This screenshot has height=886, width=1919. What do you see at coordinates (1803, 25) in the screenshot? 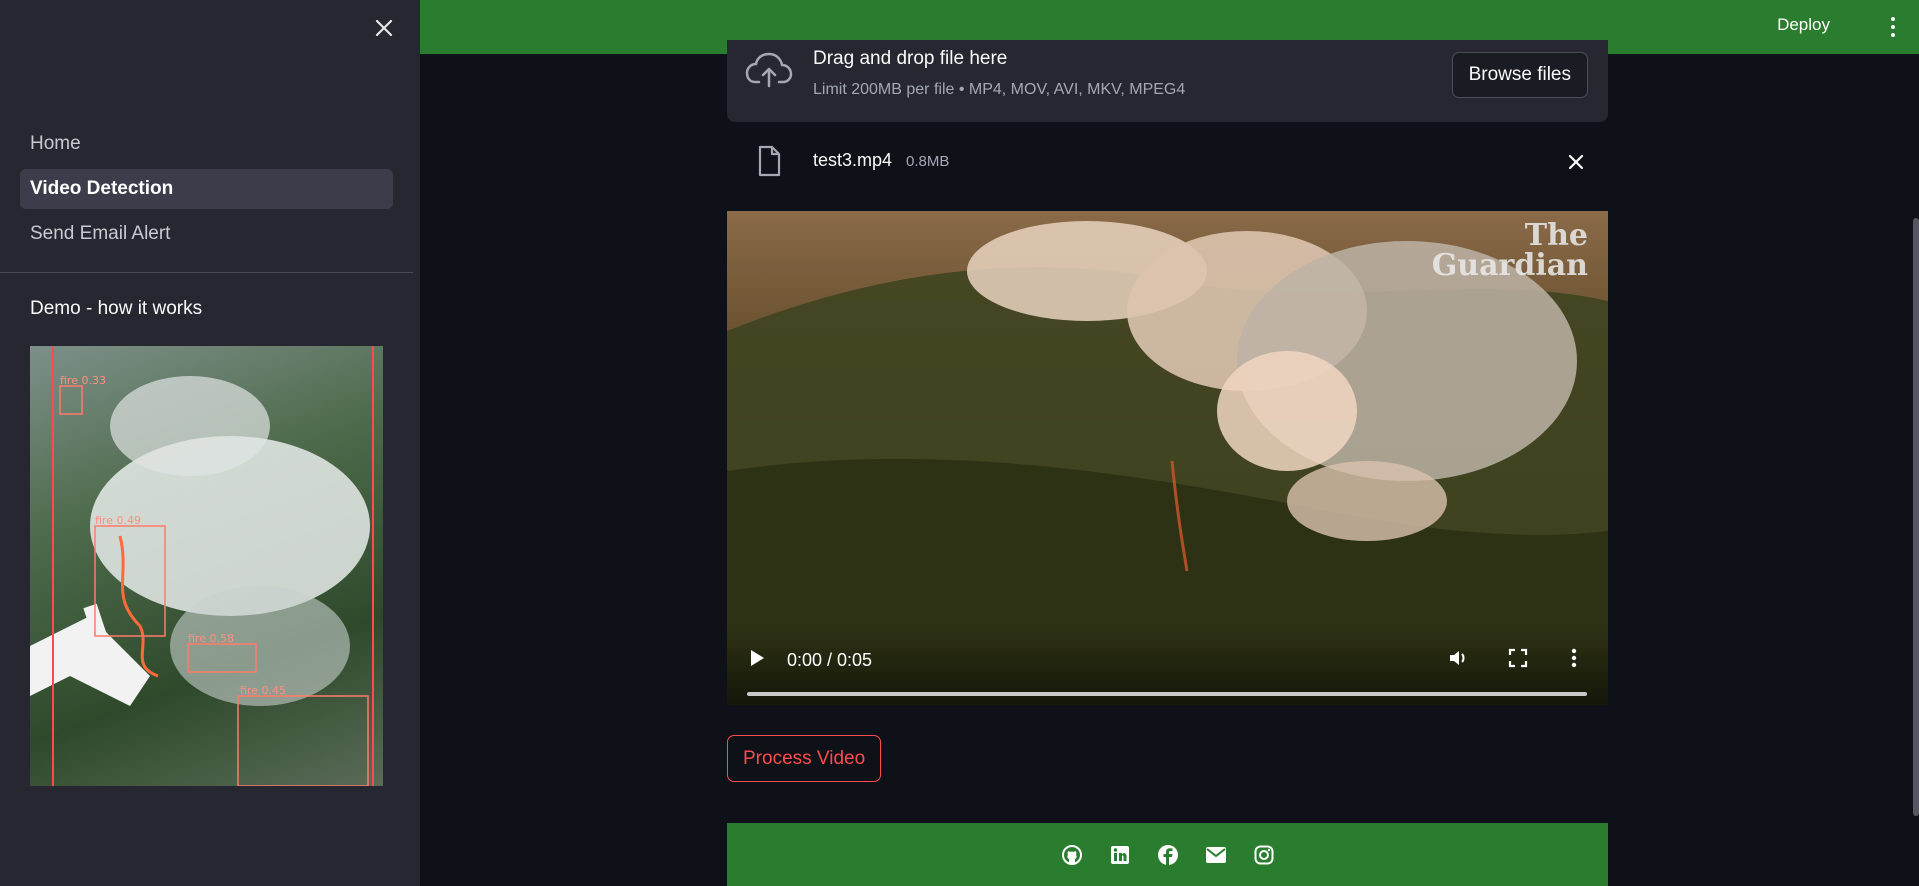
I see `deploy-button: Deploy` at bounding box center [1803, 25].